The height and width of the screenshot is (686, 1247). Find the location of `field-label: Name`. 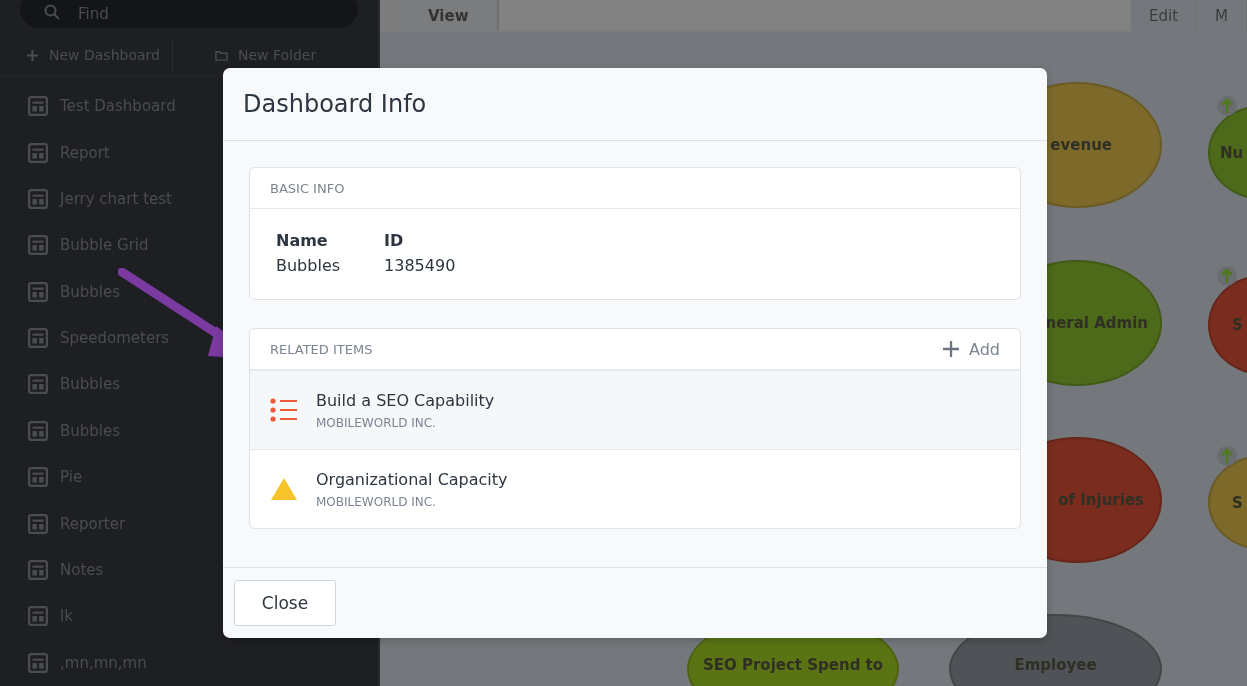

field-label: Name is located at coordinates (302, 240).